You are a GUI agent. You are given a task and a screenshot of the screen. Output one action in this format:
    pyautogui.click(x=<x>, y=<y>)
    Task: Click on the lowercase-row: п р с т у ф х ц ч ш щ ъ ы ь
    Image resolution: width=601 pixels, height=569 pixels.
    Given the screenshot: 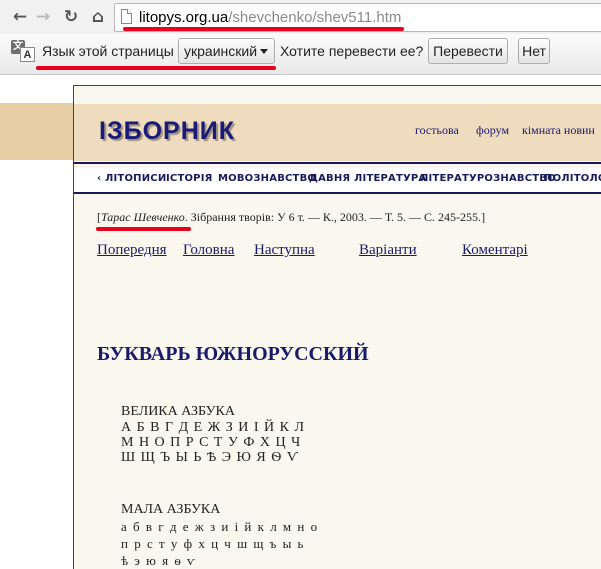 What is the action you would take?
    pyautogui.click(x=213, y=543)
    